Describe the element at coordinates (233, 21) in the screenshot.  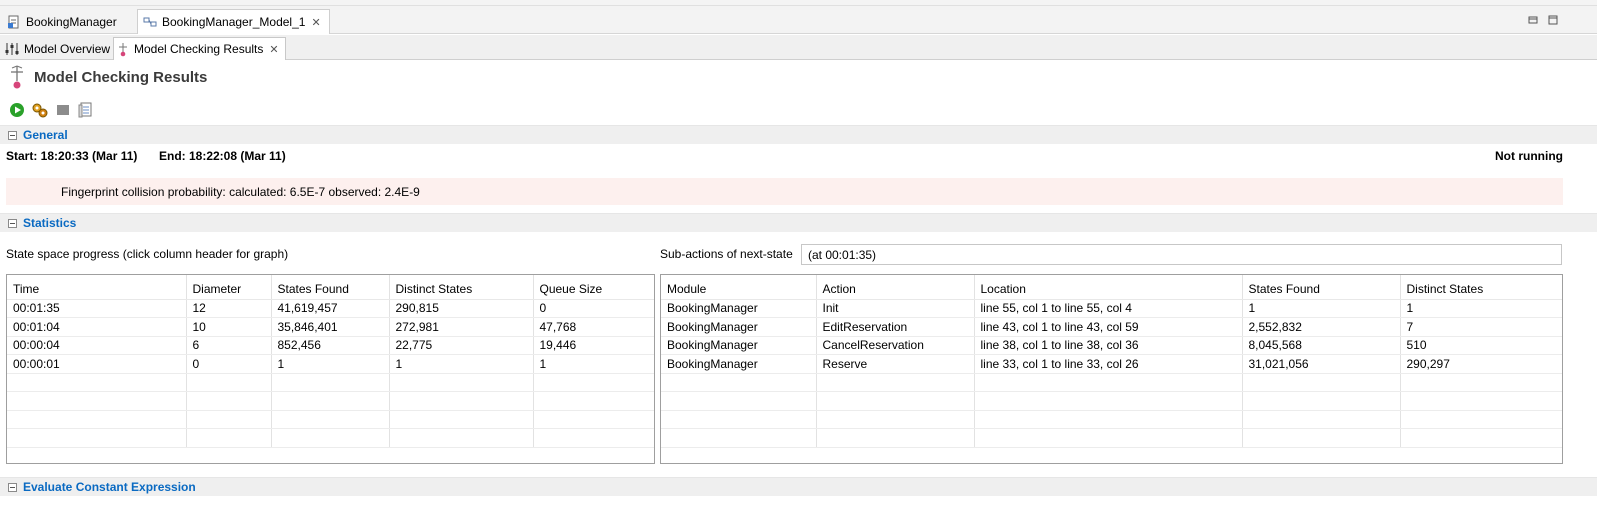
I see `editor-tab-model: BookingManager_Model_1 ✕` at that location.